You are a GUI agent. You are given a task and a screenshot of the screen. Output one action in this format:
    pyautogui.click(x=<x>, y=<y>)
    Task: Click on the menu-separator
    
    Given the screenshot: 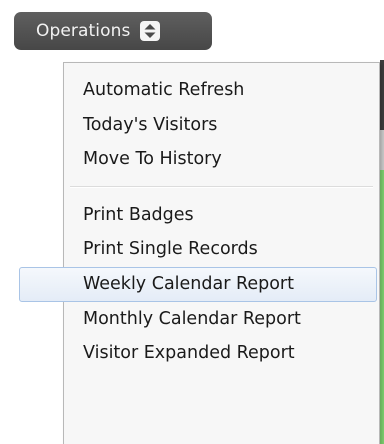 What is the action you would take?
    pyautogui.click(x=221, y=186)
    